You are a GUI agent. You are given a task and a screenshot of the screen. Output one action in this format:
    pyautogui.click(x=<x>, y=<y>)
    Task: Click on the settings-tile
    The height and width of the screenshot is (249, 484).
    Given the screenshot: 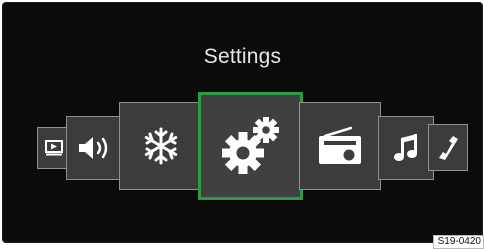 What is the action you would take?
    pyautogui.click(x=250, y=146)
    